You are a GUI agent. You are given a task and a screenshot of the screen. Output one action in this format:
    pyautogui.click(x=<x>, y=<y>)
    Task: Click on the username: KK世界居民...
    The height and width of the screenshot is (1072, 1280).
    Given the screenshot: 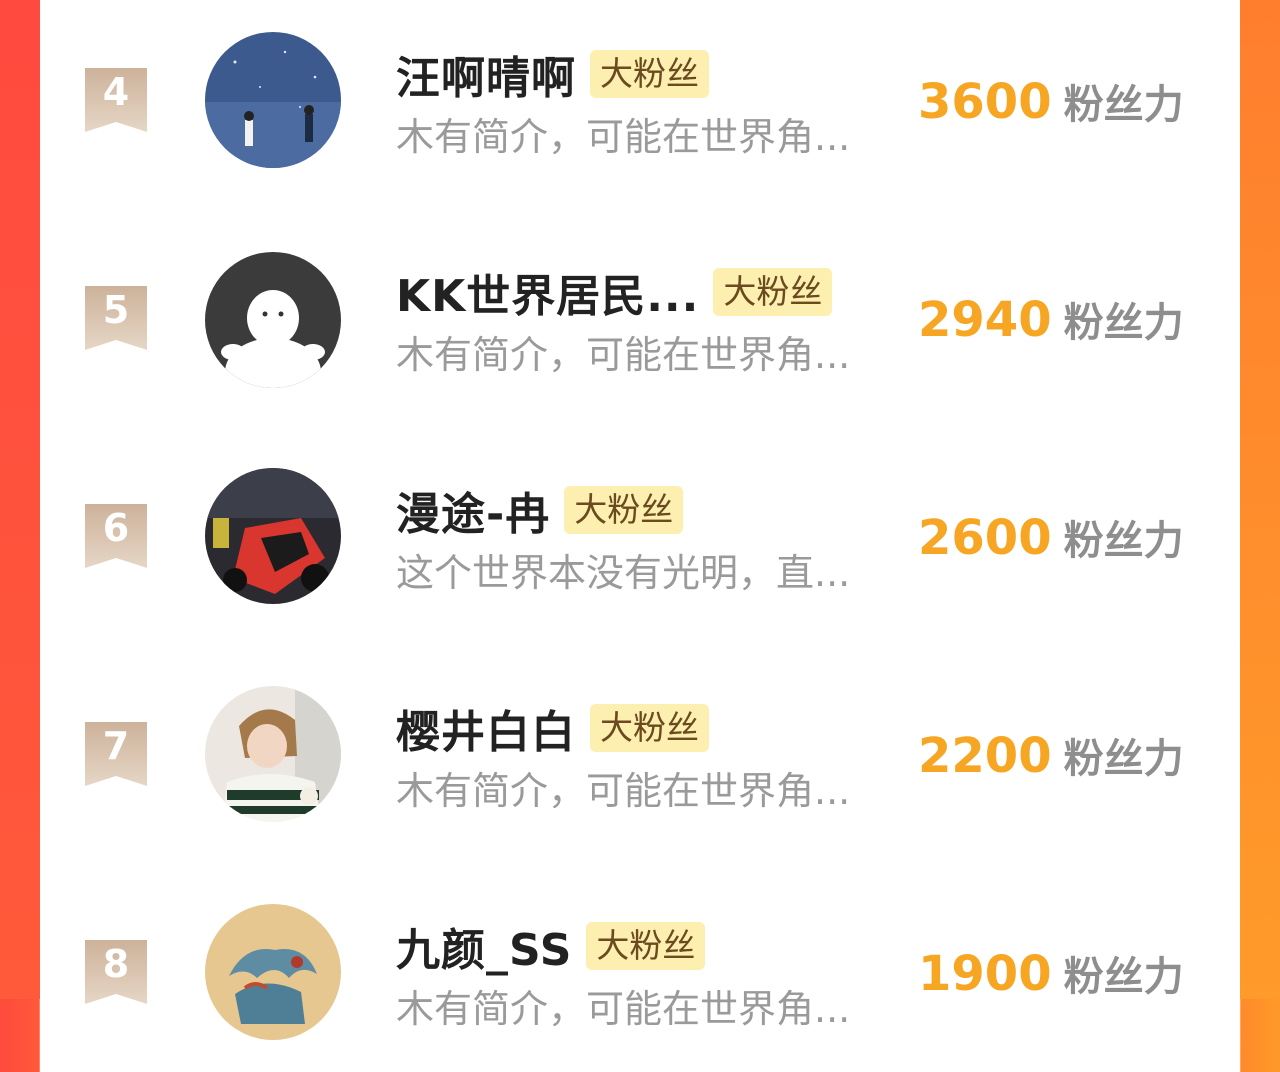 What is the action you would take?
    pyautogui.click(x=547, y=292)
    